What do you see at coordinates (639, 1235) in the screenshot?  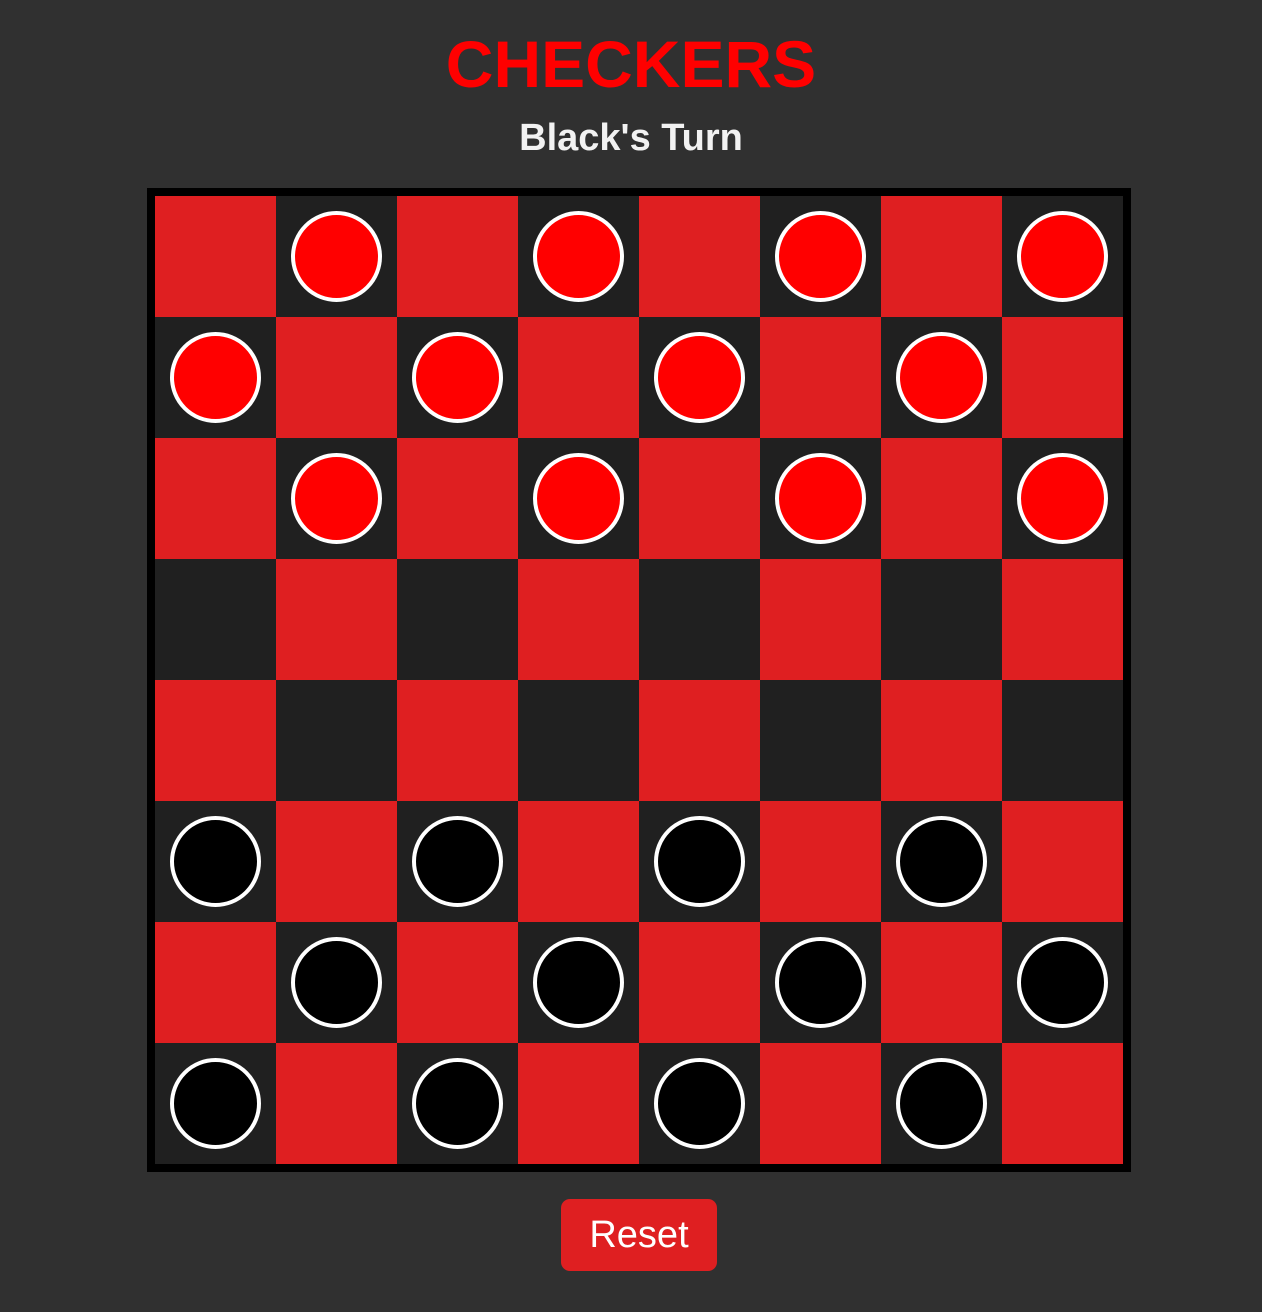 I see `reset-button: Reset` at bounding box center [639, 1235].